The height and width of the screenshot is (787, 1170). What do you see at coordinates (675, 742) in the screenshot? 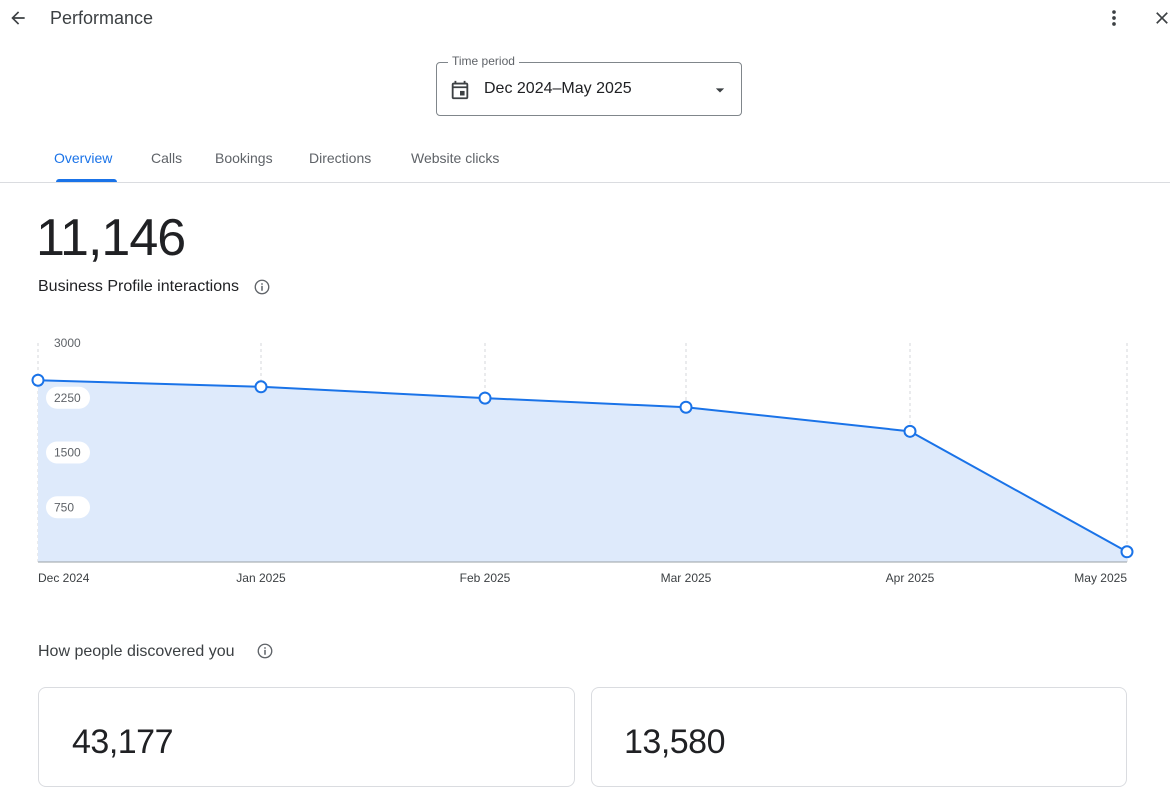
I see `discovery-card-value: 13,580` at bounding box center [675, 742].